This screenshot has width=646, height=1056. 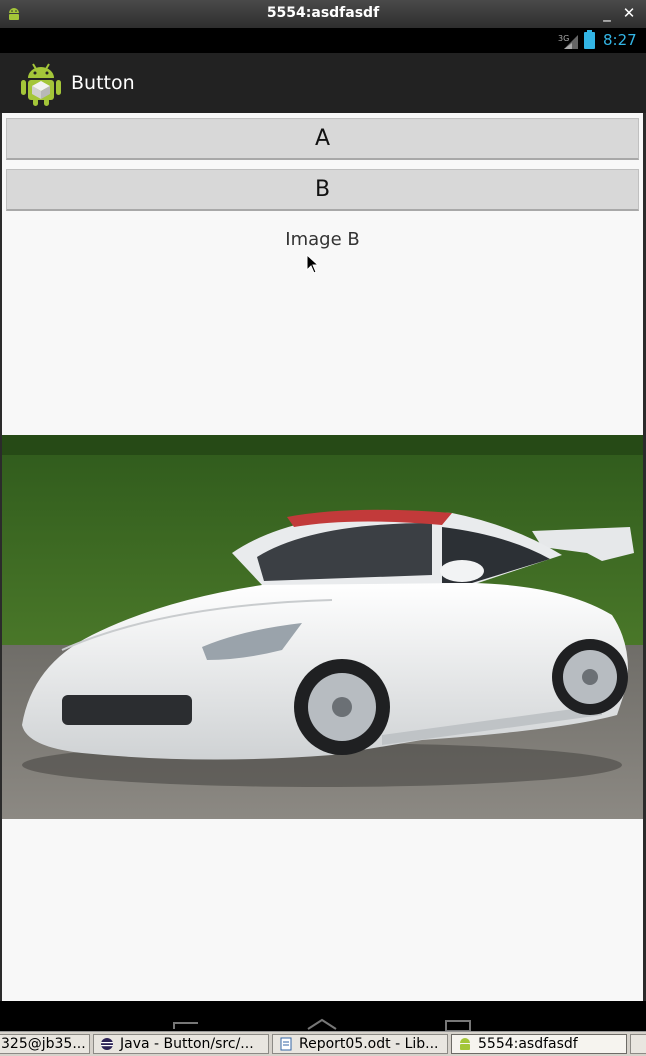 I want to click on network-type: 3G, so click(x=563, y=38).